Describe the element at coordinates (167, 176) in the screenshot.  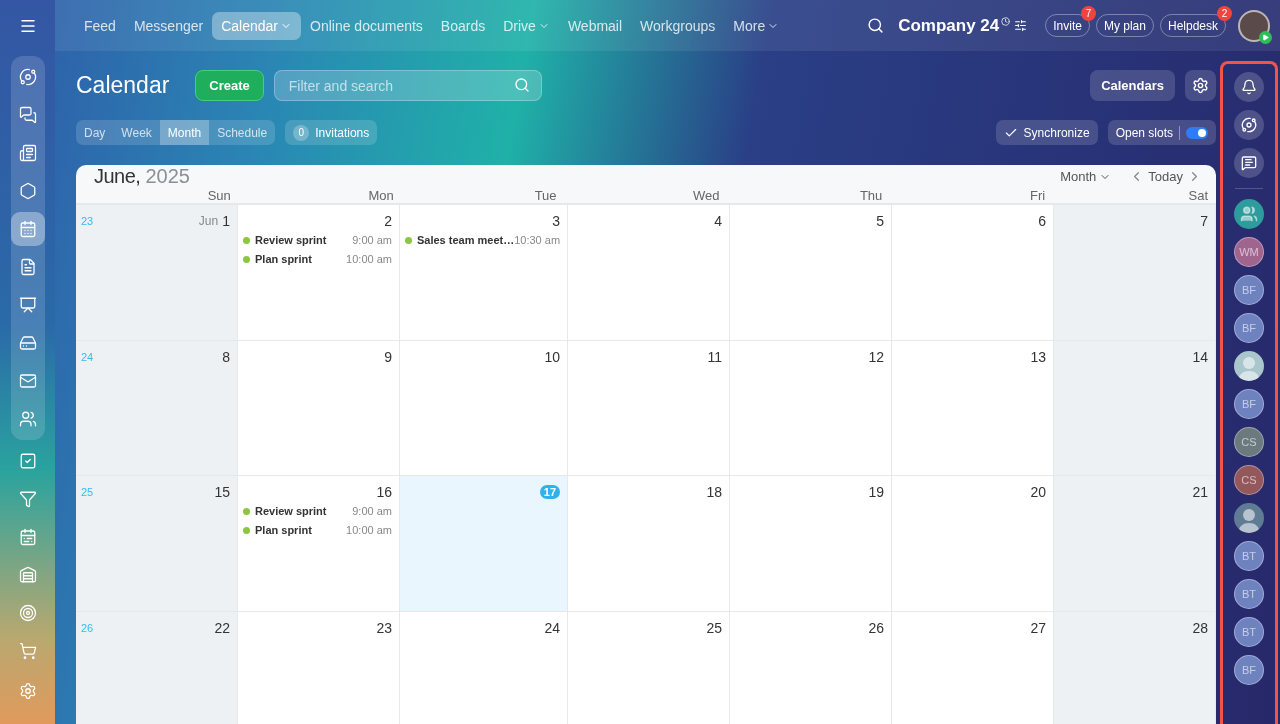
I see `year-title: 2025` at that location.